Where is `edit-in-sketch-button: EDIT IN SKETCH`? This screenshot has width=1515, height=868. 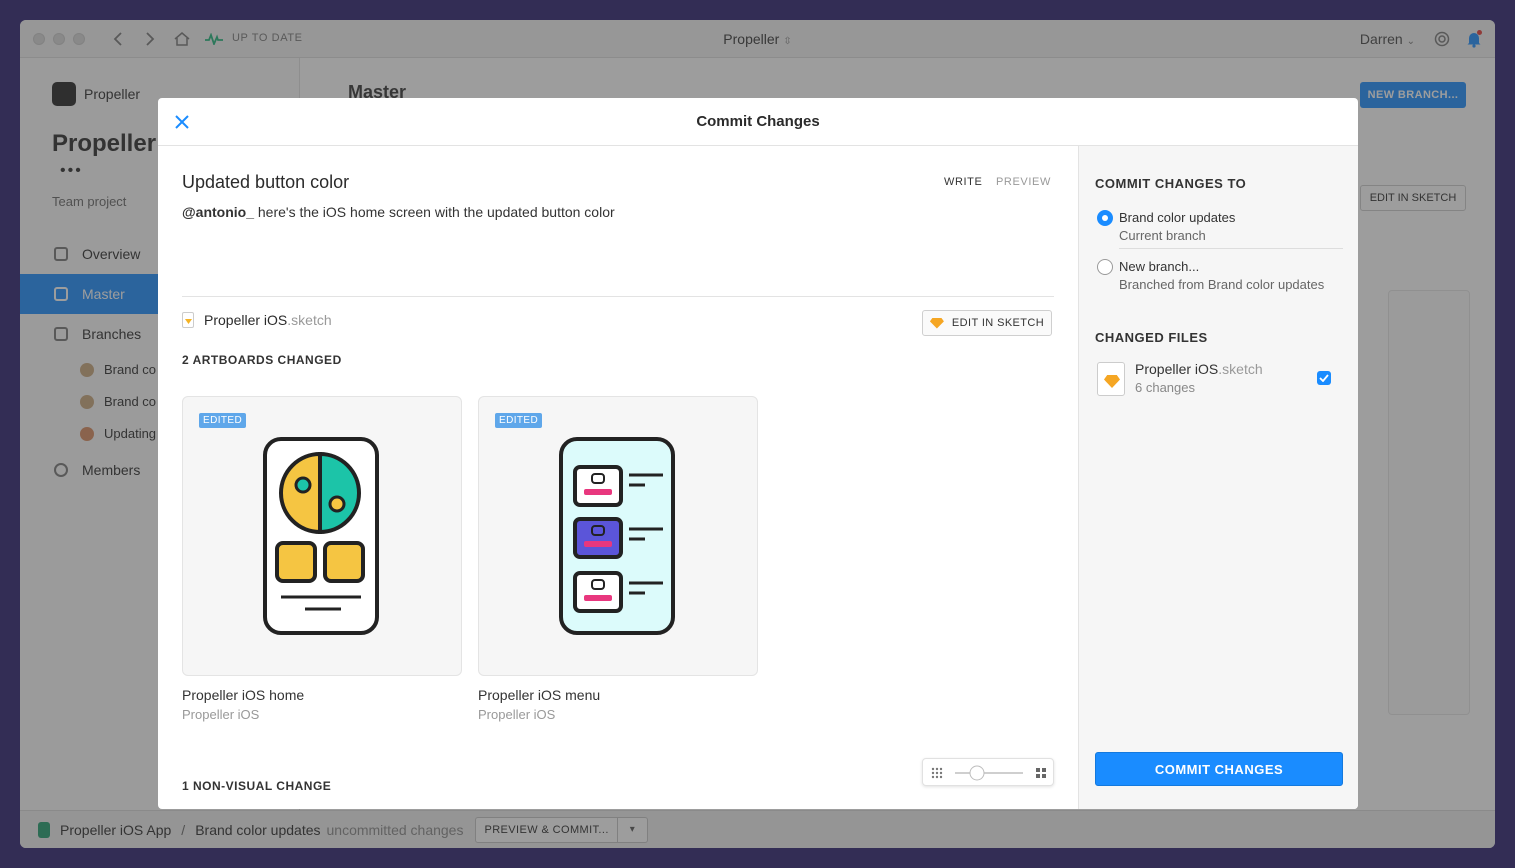 edit-in-sketch-button: EDIT IN SKETCH is located at coordinates (987, 323).